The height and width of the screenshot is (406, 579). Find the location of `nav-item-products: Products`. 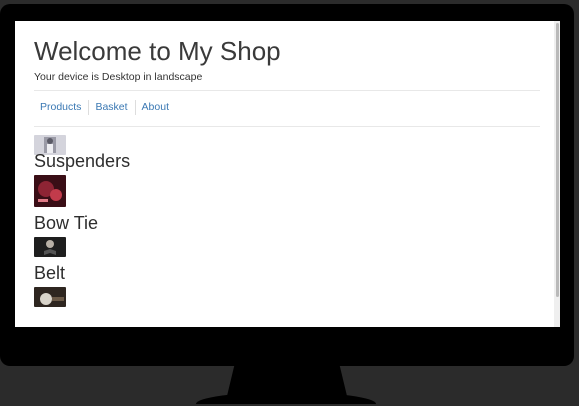

nav-item-products: Products is located at coordinates (62, 107).